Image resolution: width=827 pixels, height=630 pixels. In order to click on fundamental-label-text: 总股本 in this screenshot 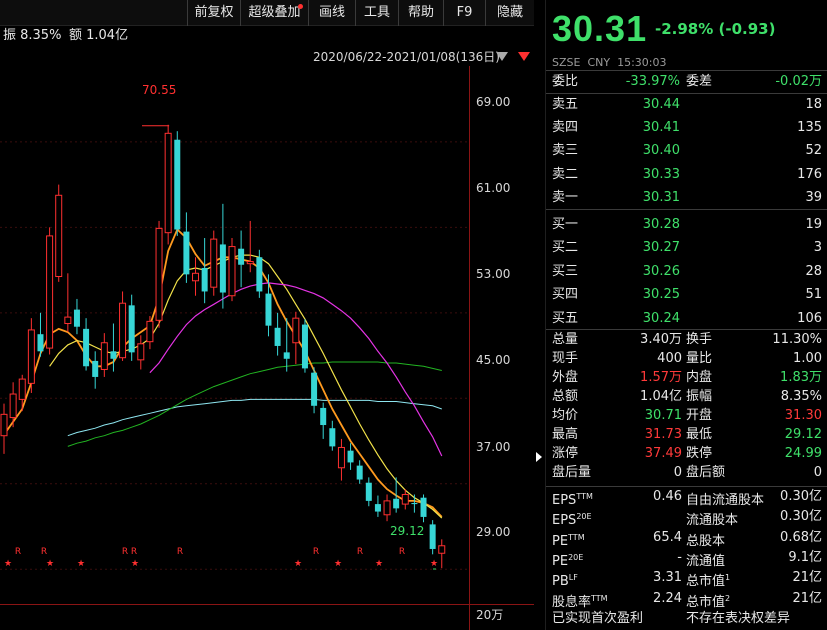, I will do `click(706, 541)`.